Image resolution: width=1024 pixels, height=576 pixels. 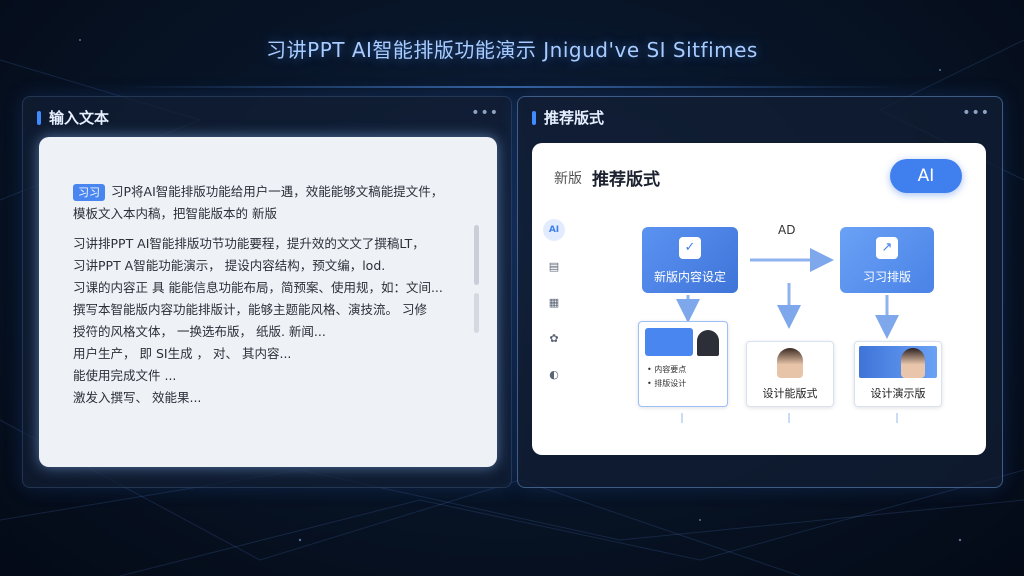 What do you see at coordinates (787, 335) in the screenshot?
I see `flow-arrows` at bounding box center [787, 335].